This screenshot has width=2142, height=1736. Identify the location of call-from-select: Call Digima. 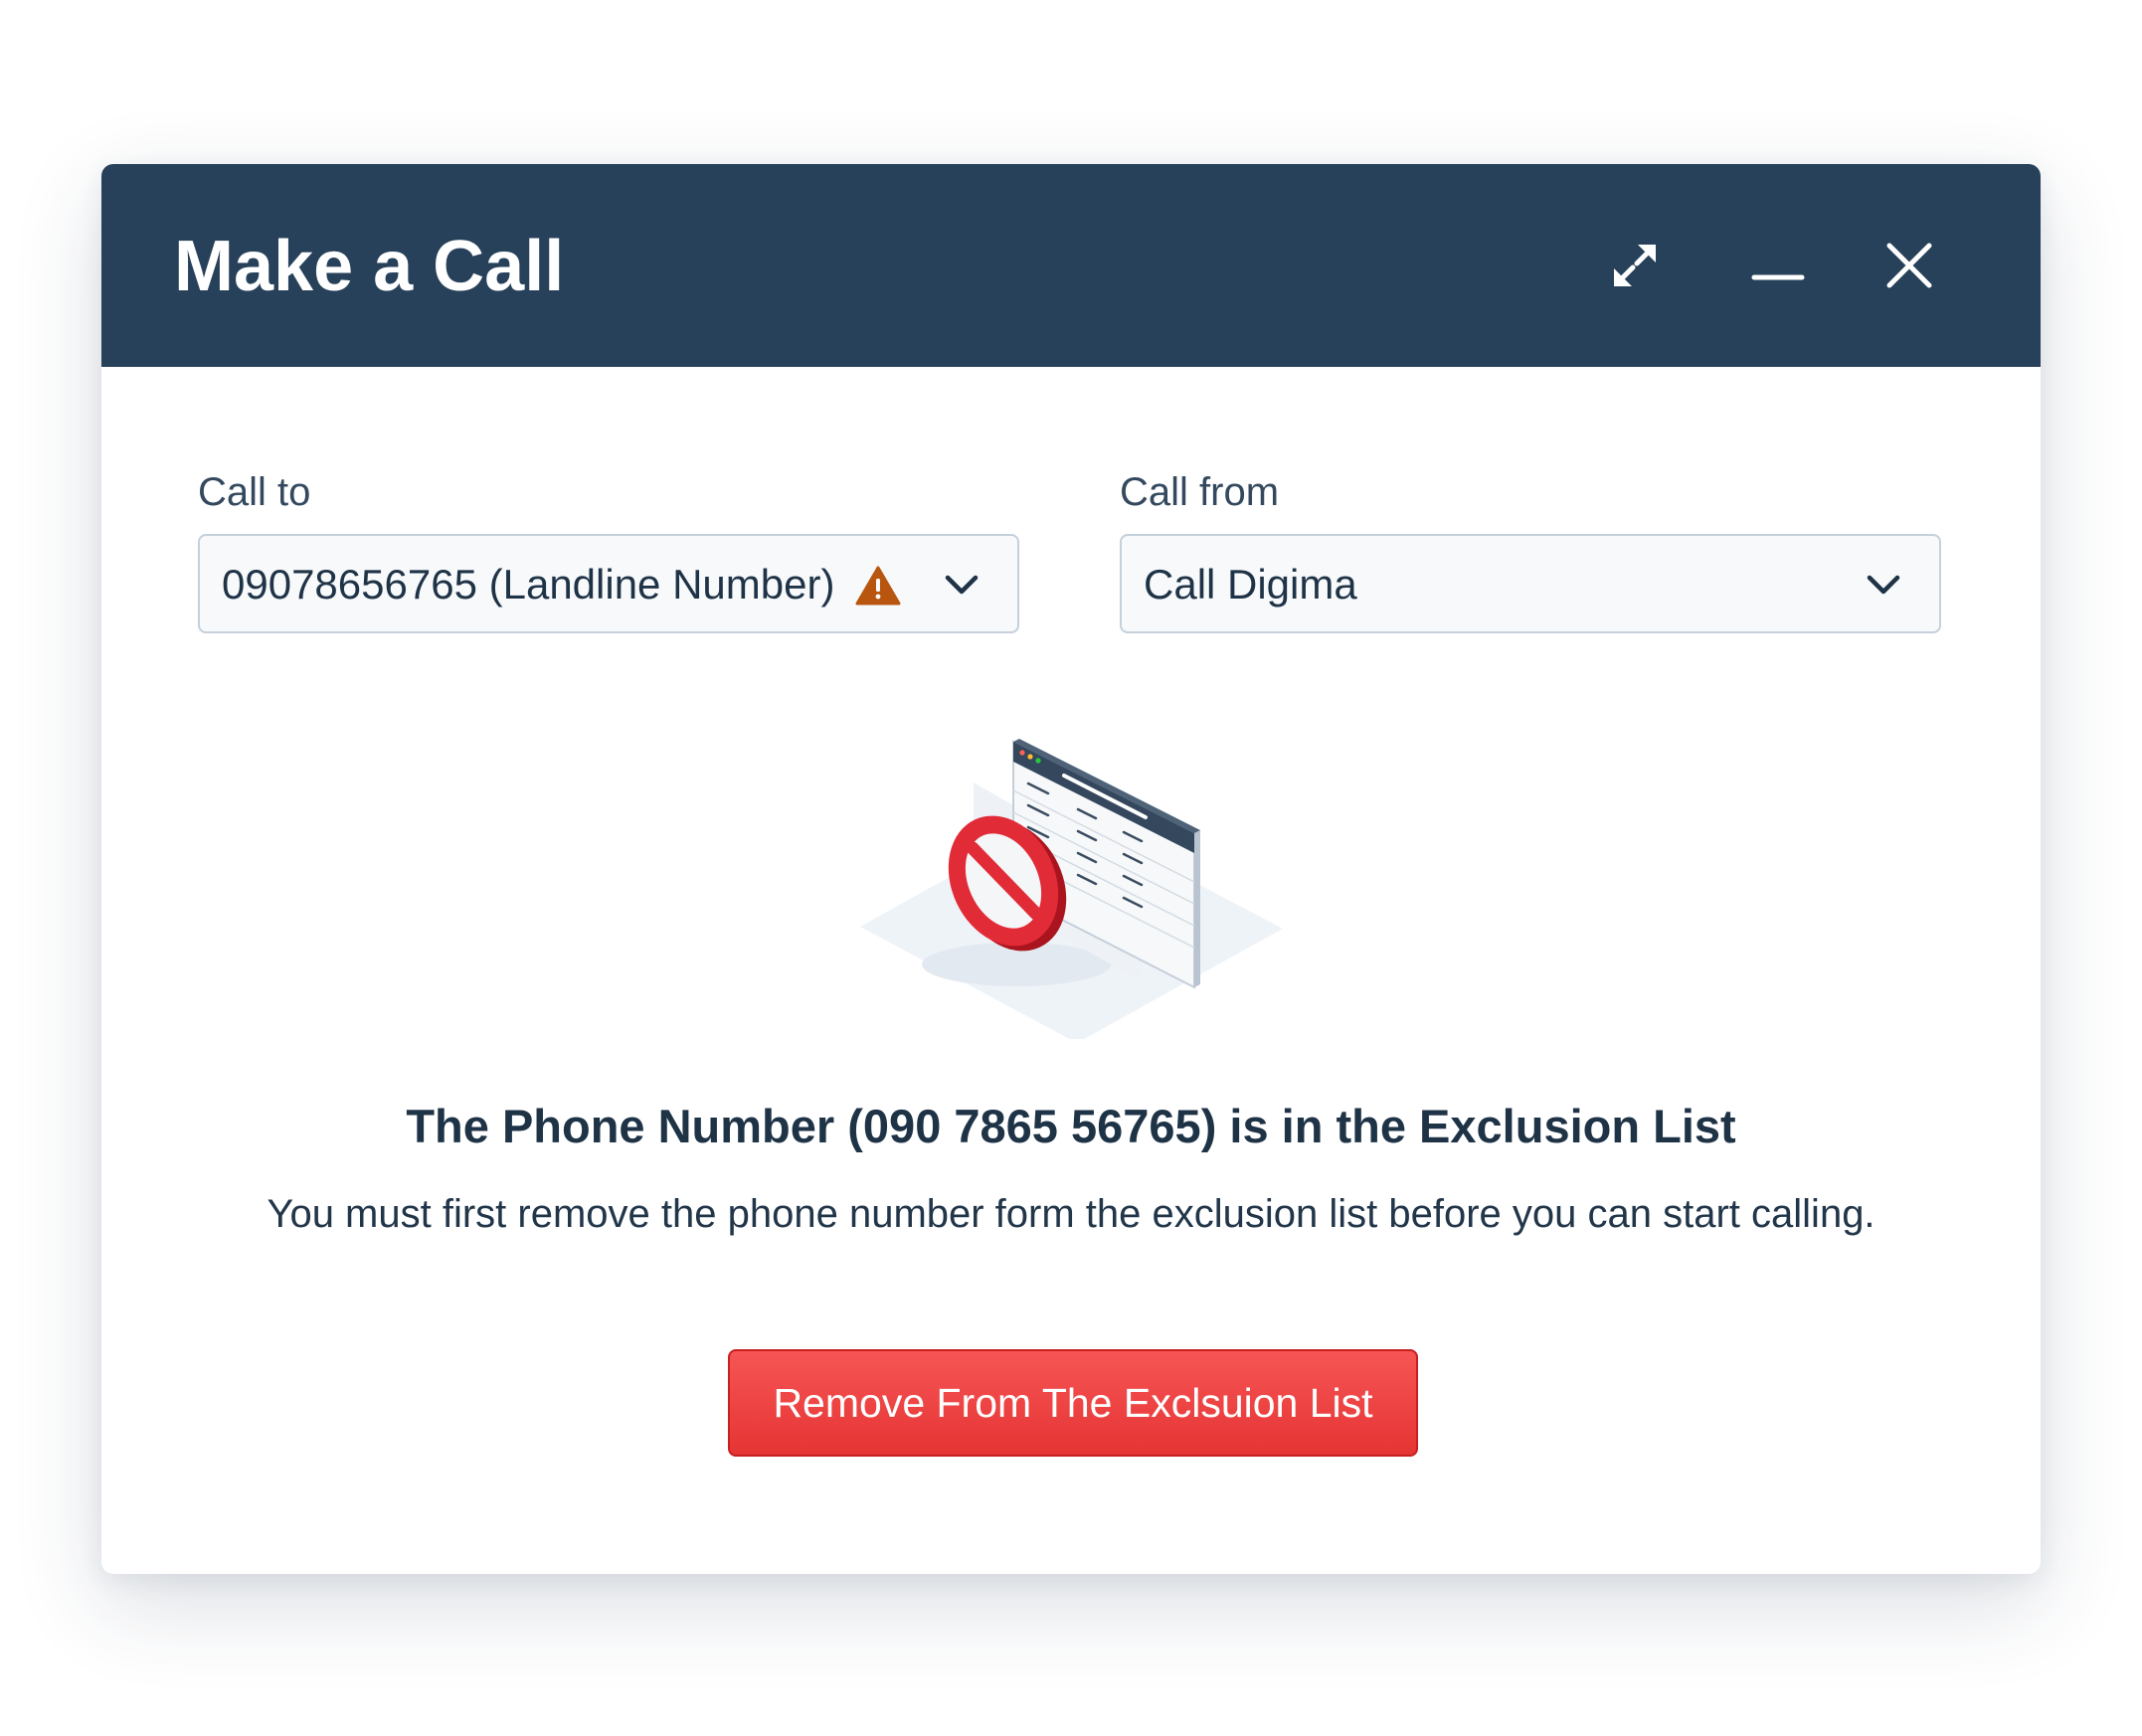
(1530, 583).